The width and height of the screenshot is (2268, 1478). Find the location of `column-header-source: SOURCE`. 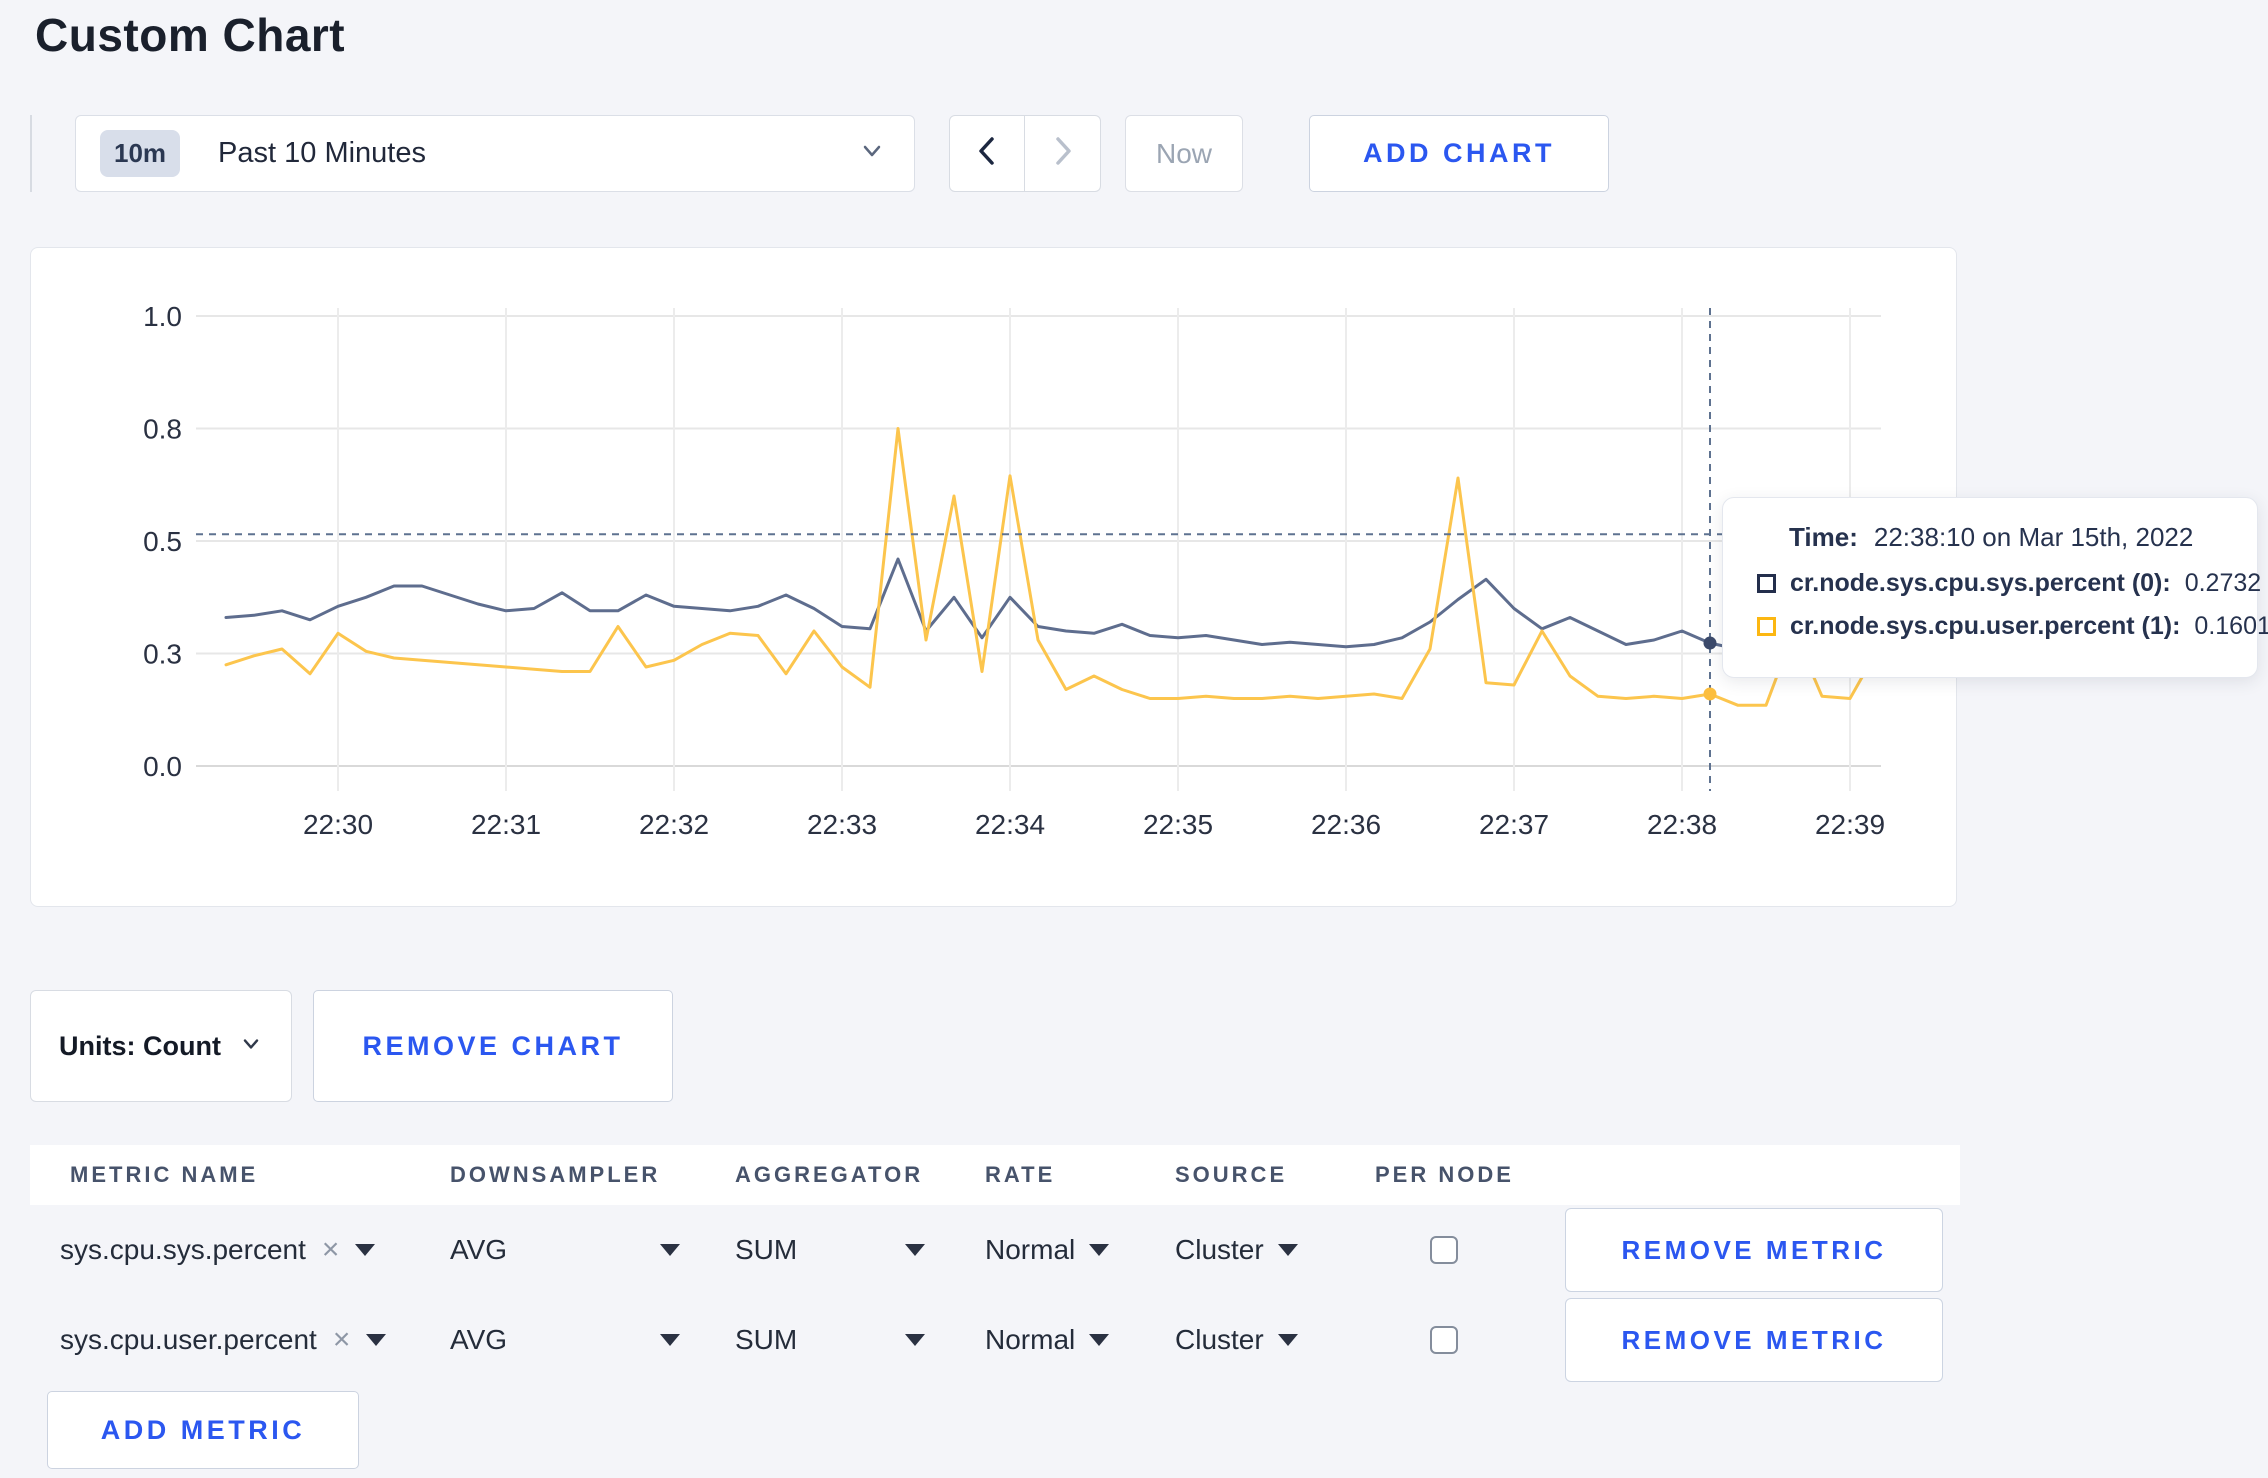

column-header-source: SOURCE is located at coordinates (1231, 1174).